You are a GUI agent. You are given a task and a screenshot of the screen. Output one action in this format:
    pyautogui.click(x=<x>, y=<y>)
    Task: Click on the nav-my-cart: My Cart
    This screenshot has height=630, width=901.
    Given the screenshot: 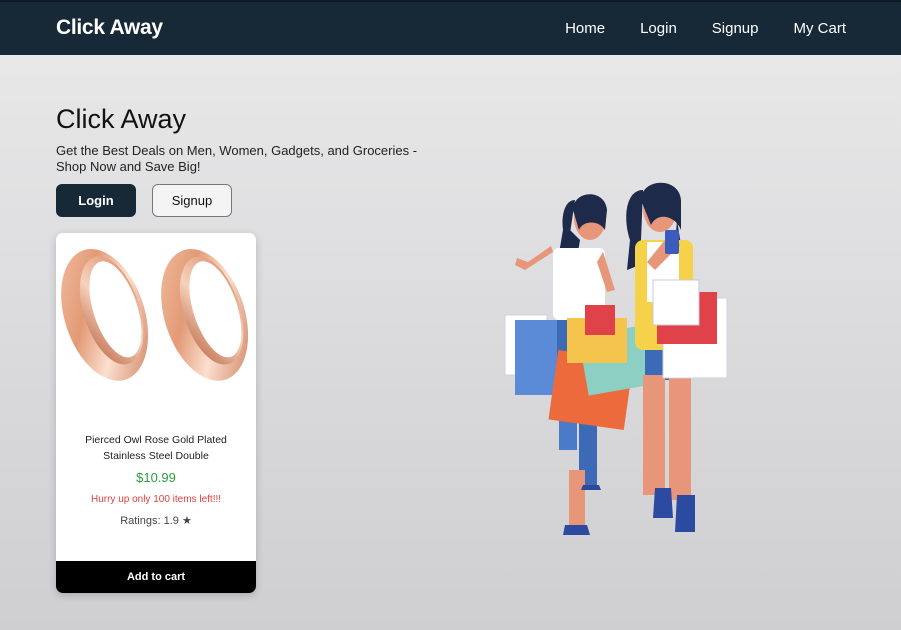 What is the action you would take?
    pyautogui.click(x=820, y=28)
    